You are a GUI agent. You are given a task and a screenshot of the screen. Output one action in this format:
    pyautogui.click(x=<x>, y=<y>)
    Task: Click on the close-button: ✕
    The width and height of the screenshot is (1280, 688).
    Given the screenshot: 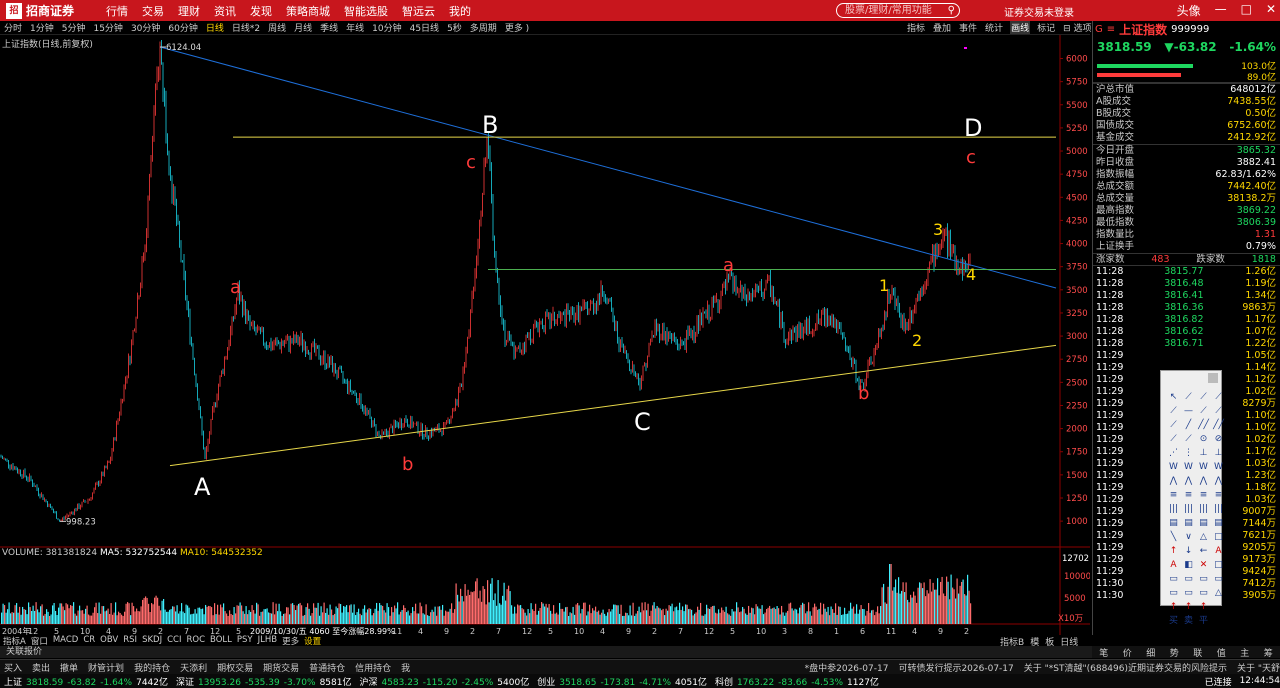 What is the action you would take?
    pyautogui.click(x=1271, y=10)
    